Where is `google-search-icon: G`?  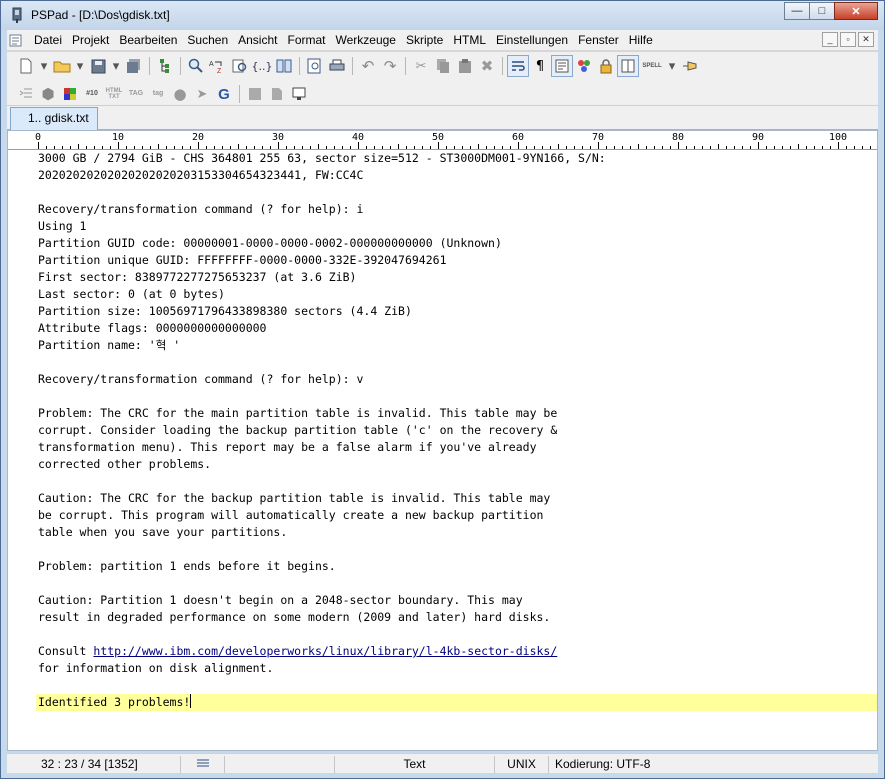 google-search-icon: G is located at coordinates (224, 94).